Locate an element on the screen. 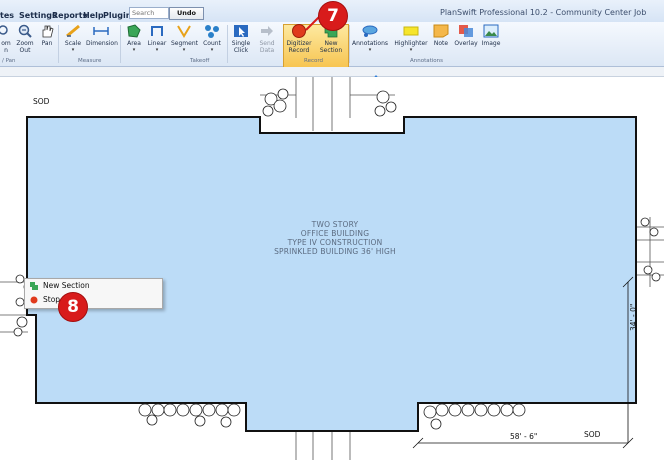 This screenshot has height=460, width=664. pan-button: Pan is located at coordinates (47, 35).